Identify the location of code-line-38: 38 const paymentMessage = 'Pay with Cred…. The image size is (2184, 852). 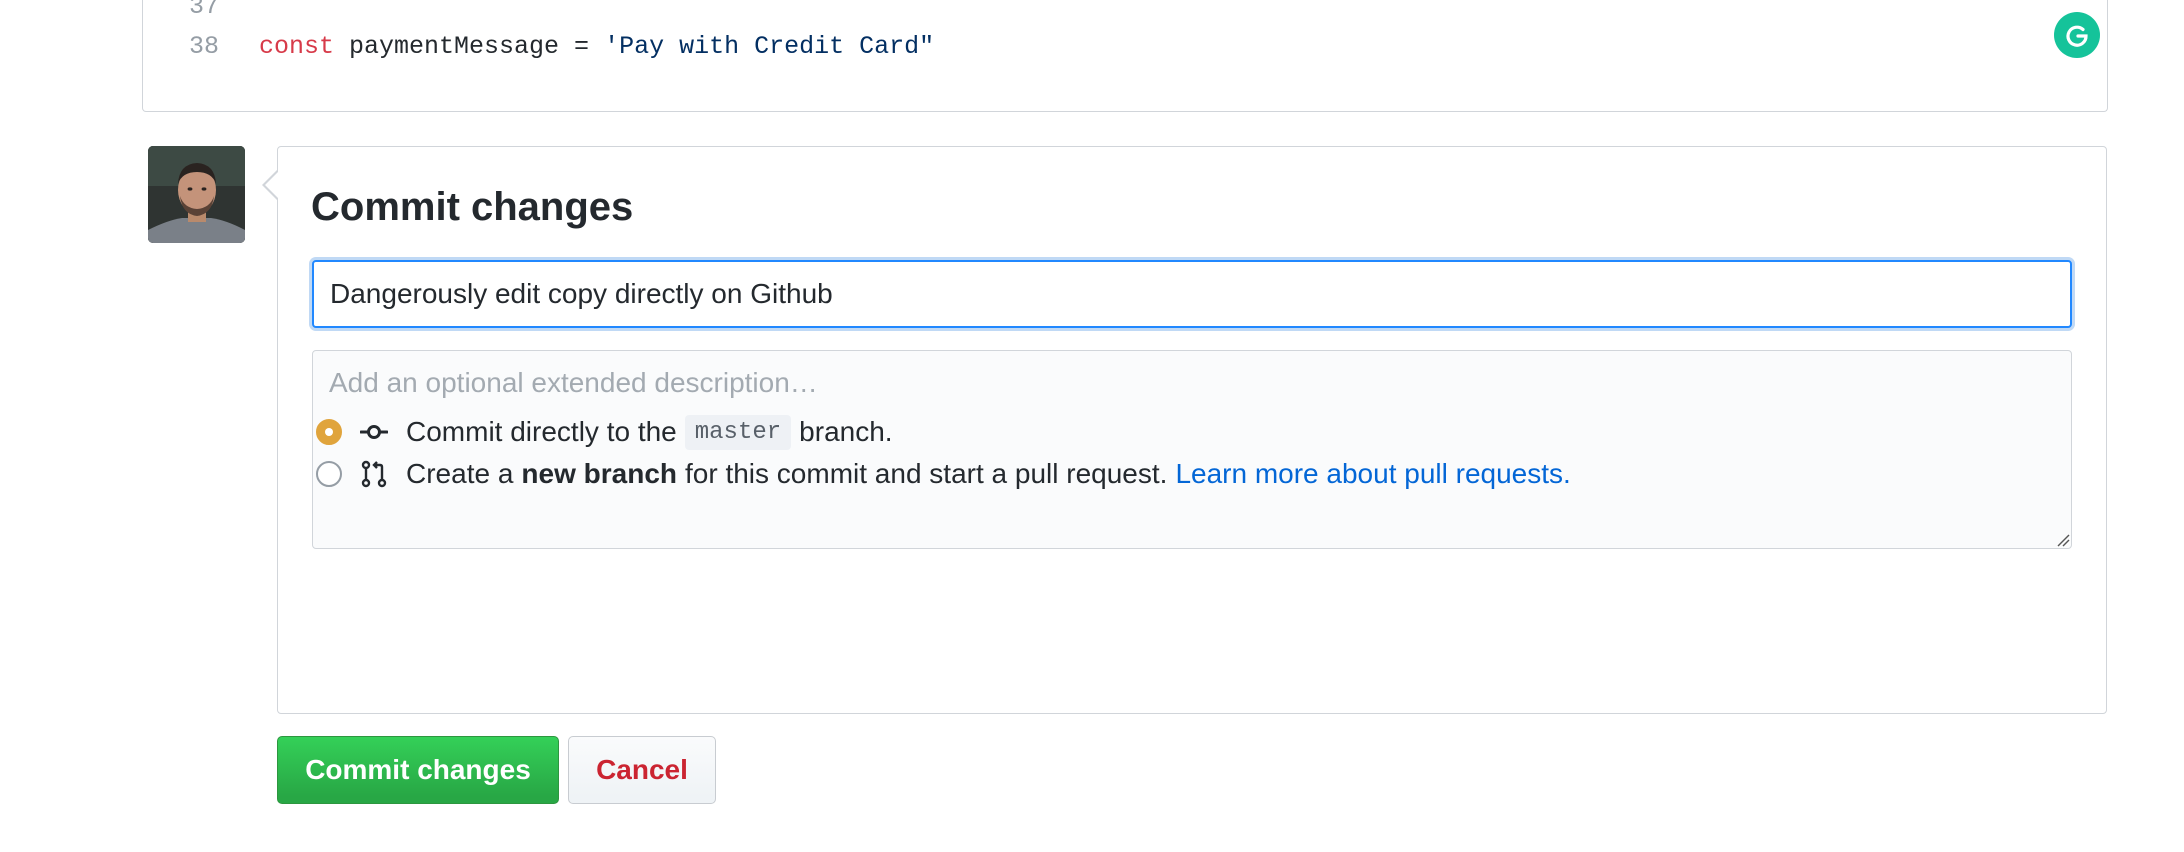
(538, 46).